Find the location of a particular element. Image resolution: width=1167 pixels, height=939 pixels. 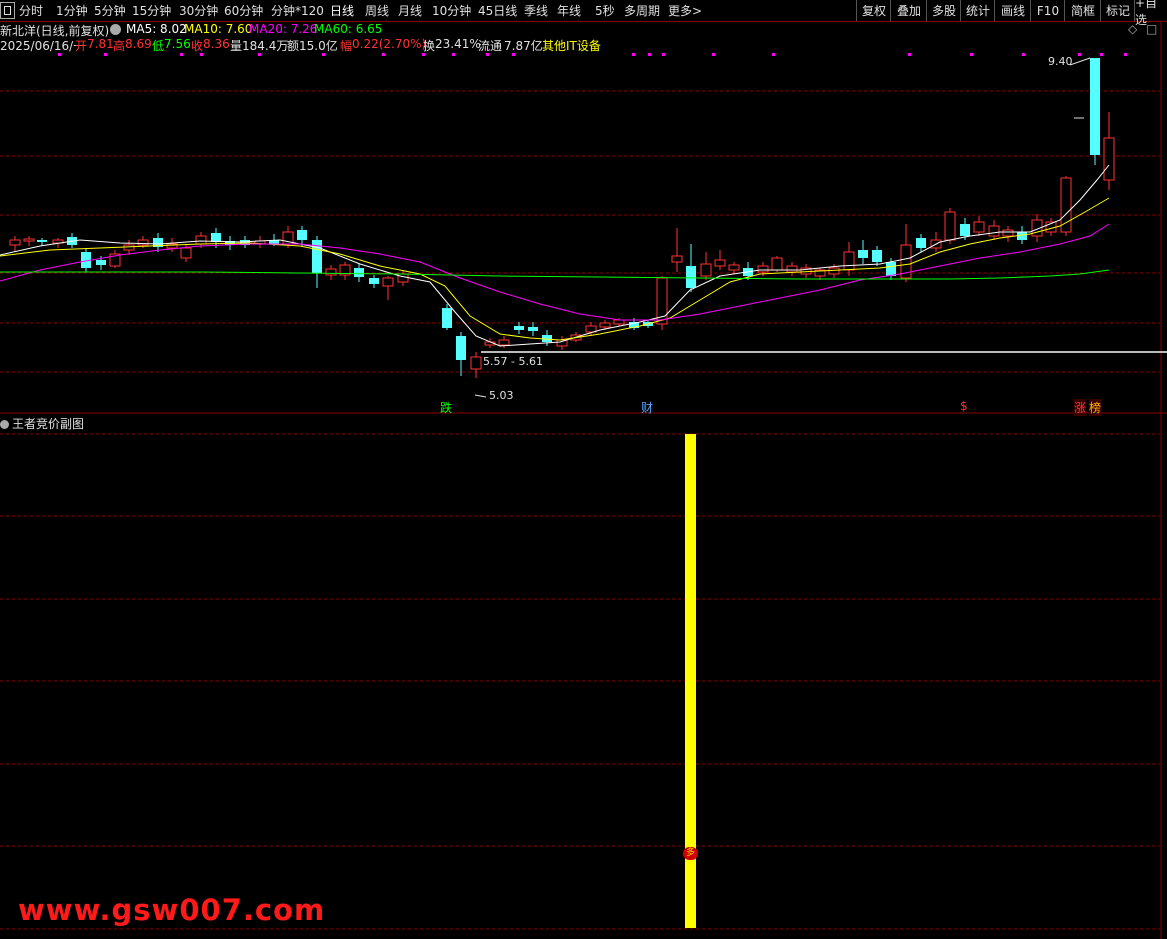

ma60-line is located at coordinates (555, 274).